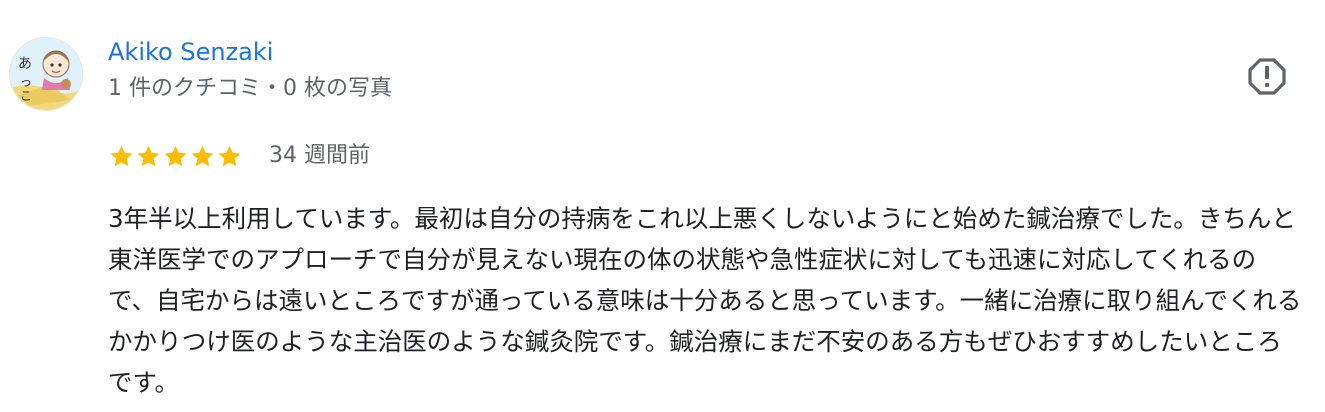 This screenshot has width=1325, height=412. What do you see at coordinates (319, 155) in the screenshot?
I see `review-date: 34 週間前` at bounding box center [319, 155].